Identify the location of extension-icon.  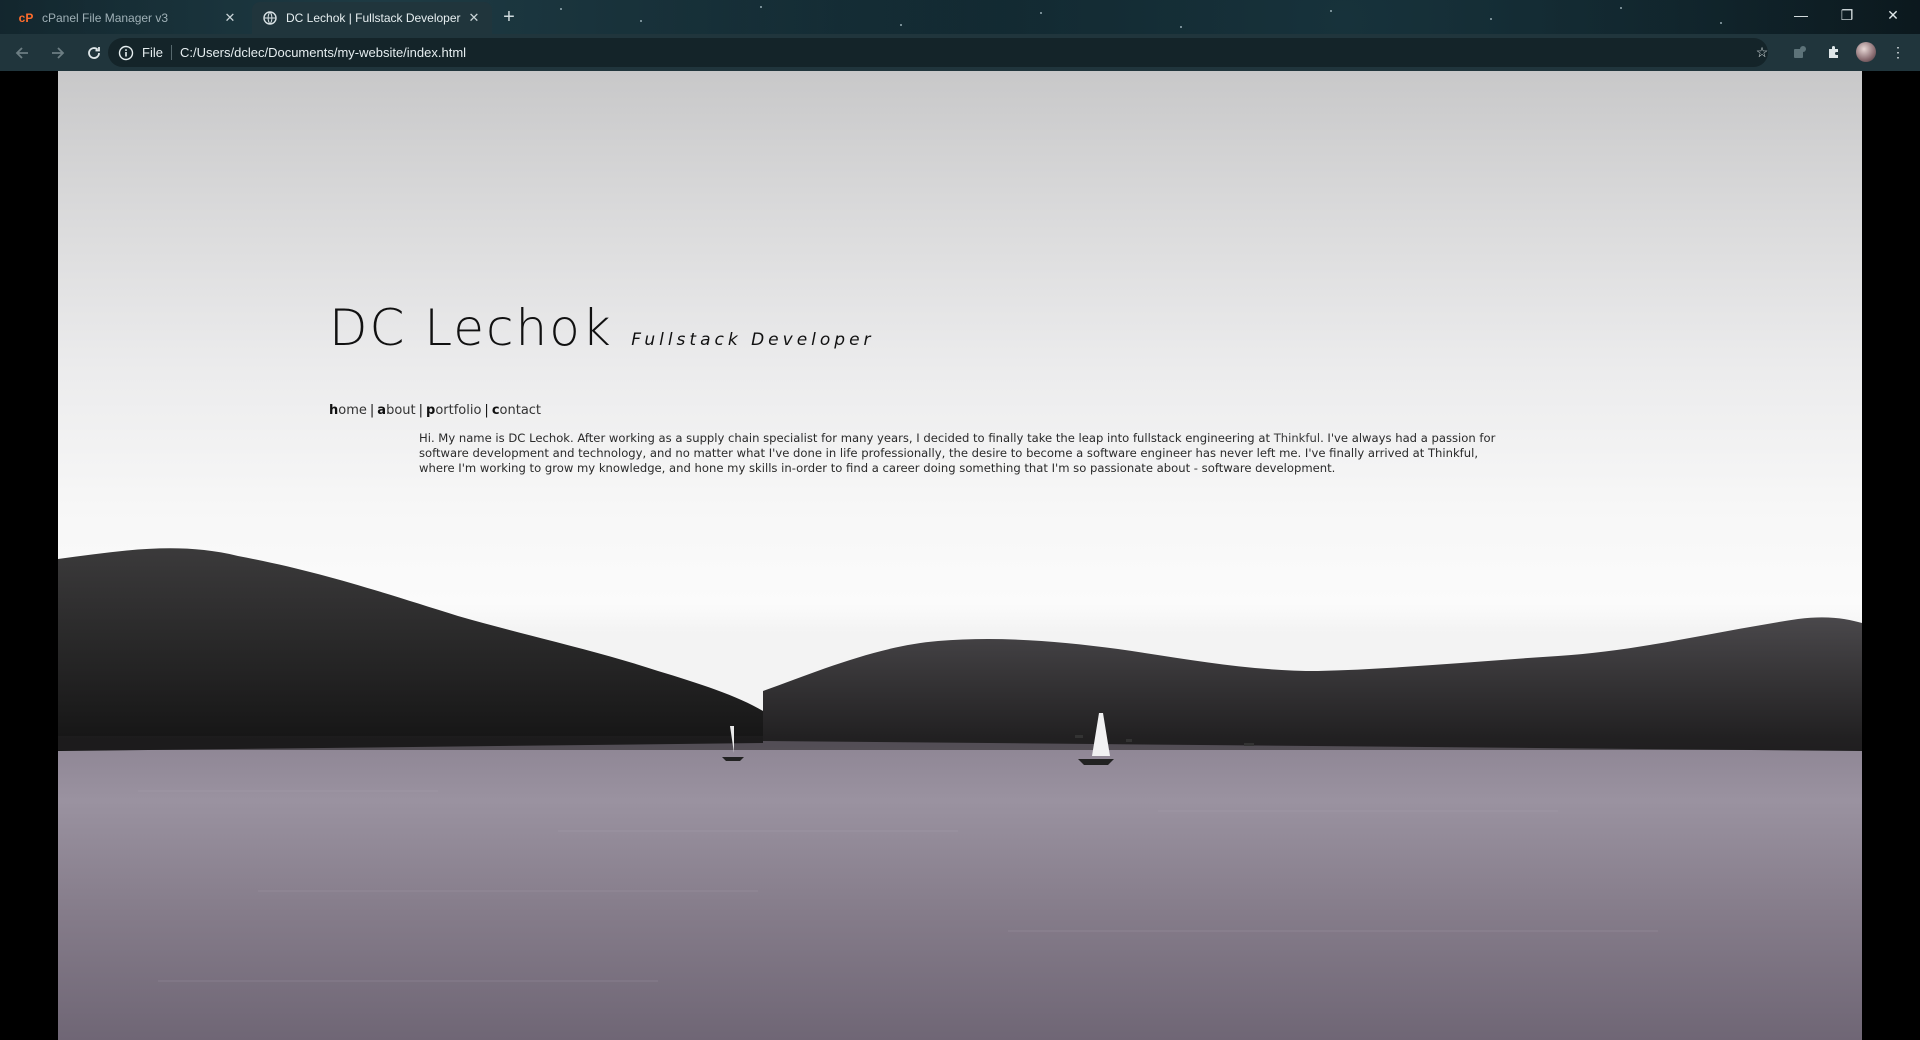
(1800, 52).